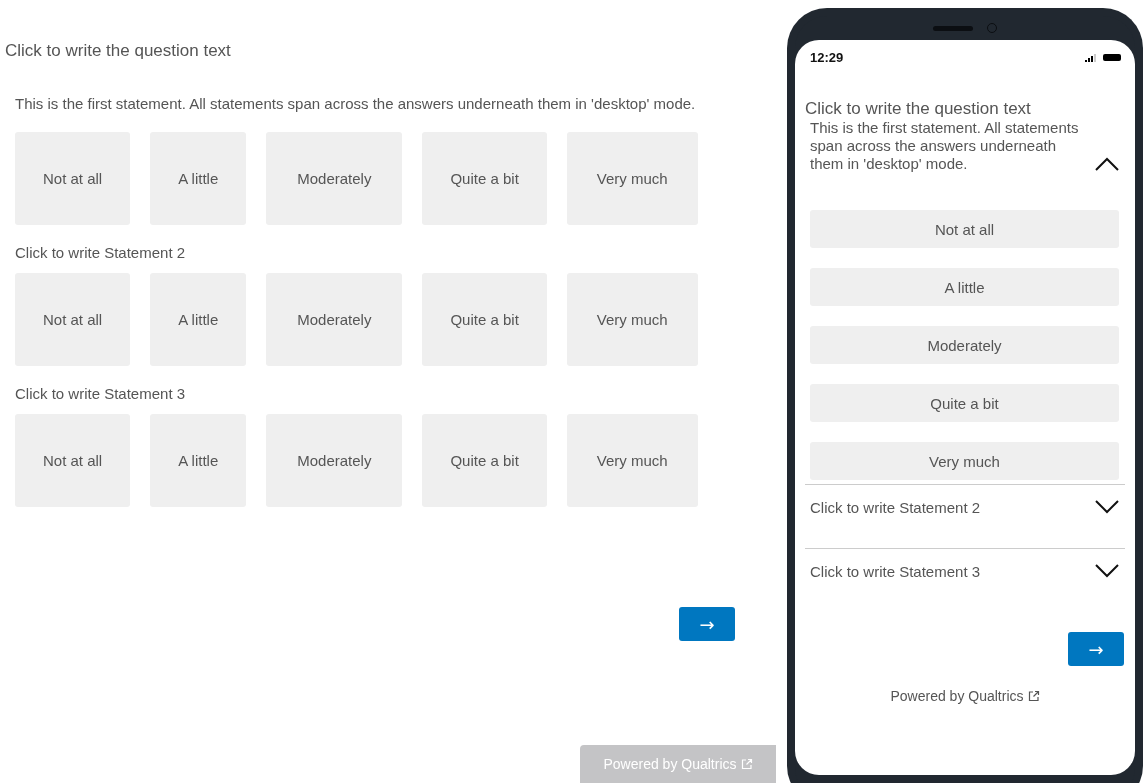  I want to click on powered-by-link: Powered by Qualtrics, so click(965, 696).